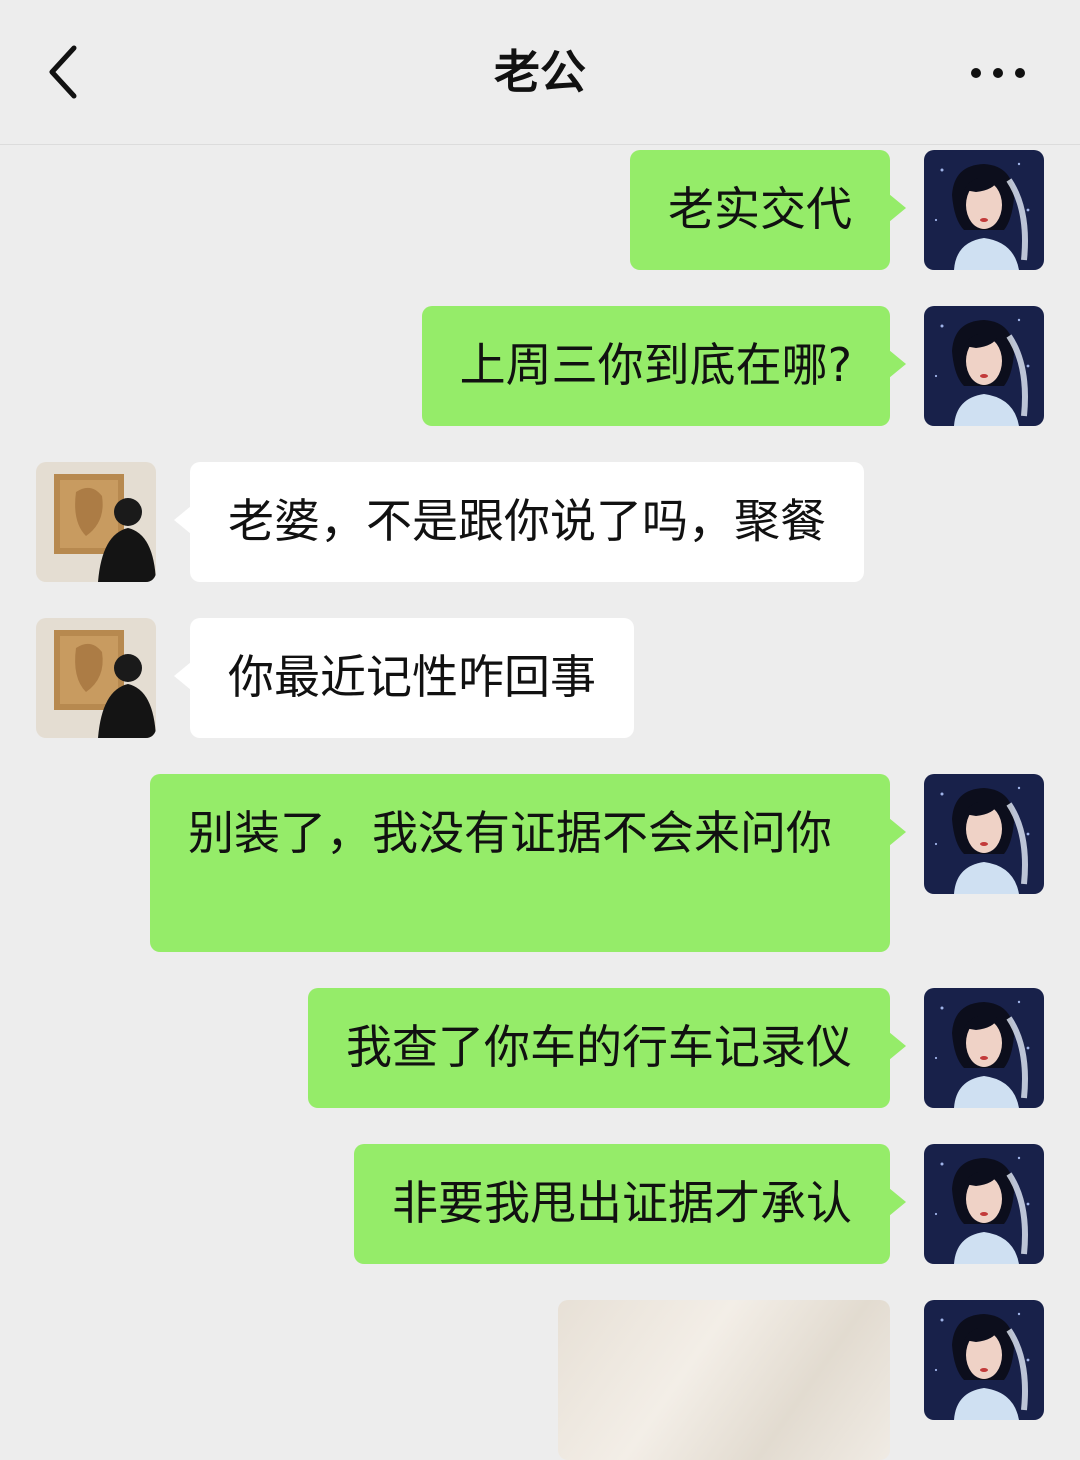  I want to click on message-bubble-sent: 别装了，我没有证据不会来问你, so click(528, 863).